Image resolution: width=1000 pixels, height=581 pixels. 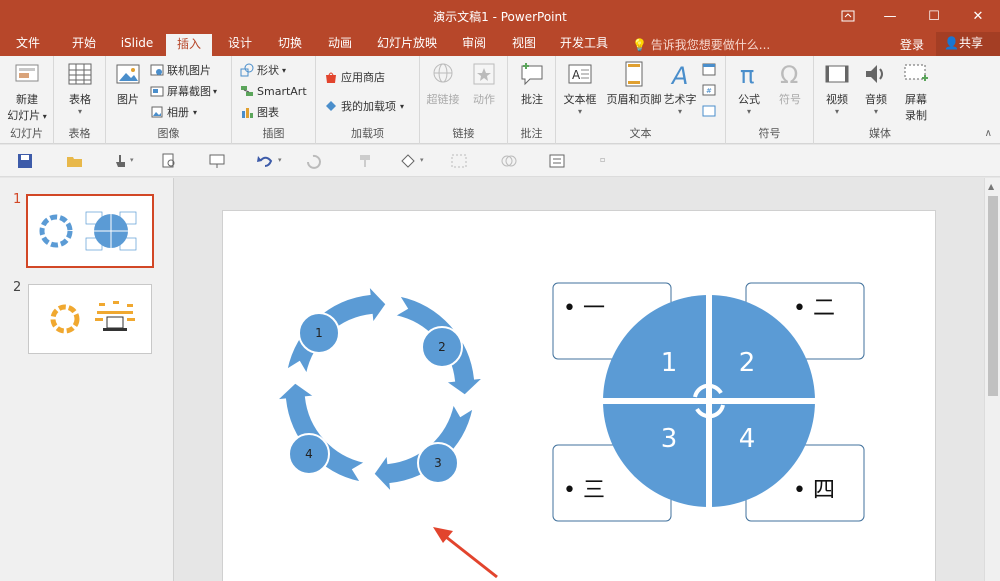 What do you see at coordinates (532, 83) in the screenshot?
I see `comment-button: 批注` at bounding box center [532, 83].